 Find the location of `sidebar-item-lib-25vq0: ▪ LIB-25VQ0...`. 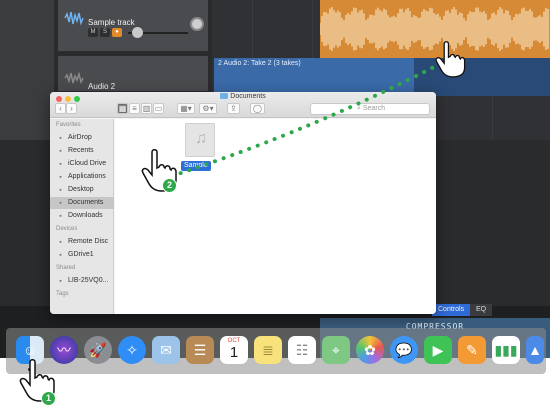

sidebar-item-lib-25vq0: ▪ LIB-25VQ0... is located at coordinates (82, 281).